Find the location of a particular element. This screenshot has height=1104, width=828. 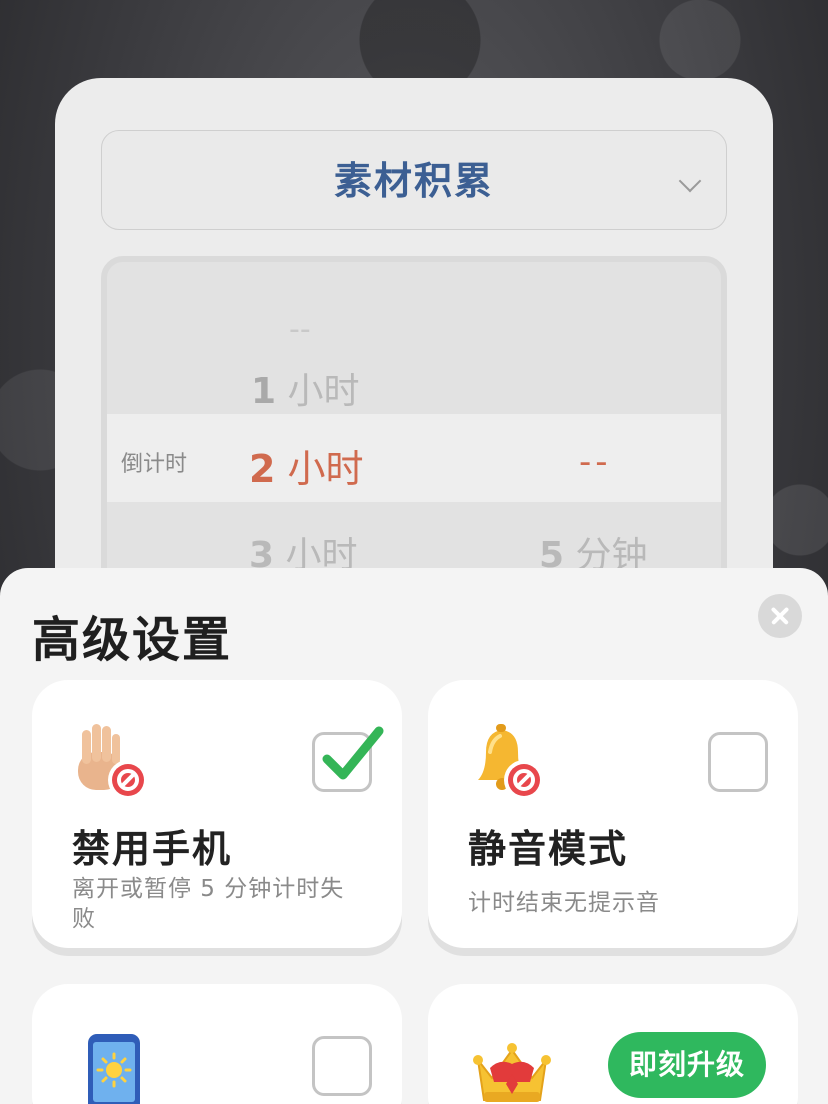

upgrade-now-button: 即刻升级 is located at coordinates (687, 1065).